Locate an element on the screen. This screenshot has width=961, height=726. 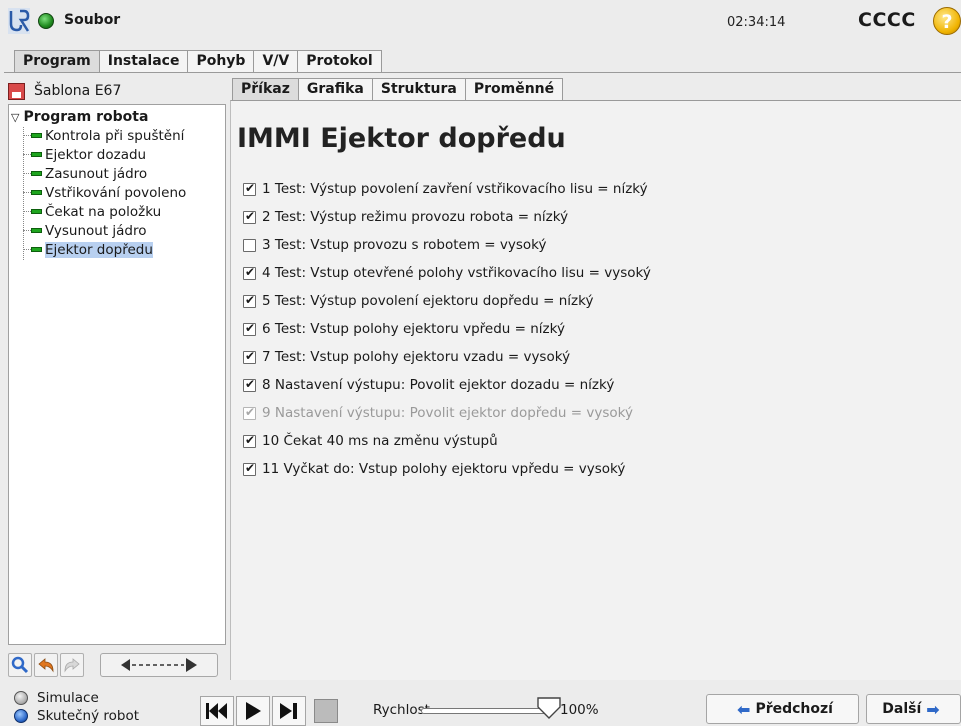
tab-move: Pohyb is located at coordinates (221, 61).